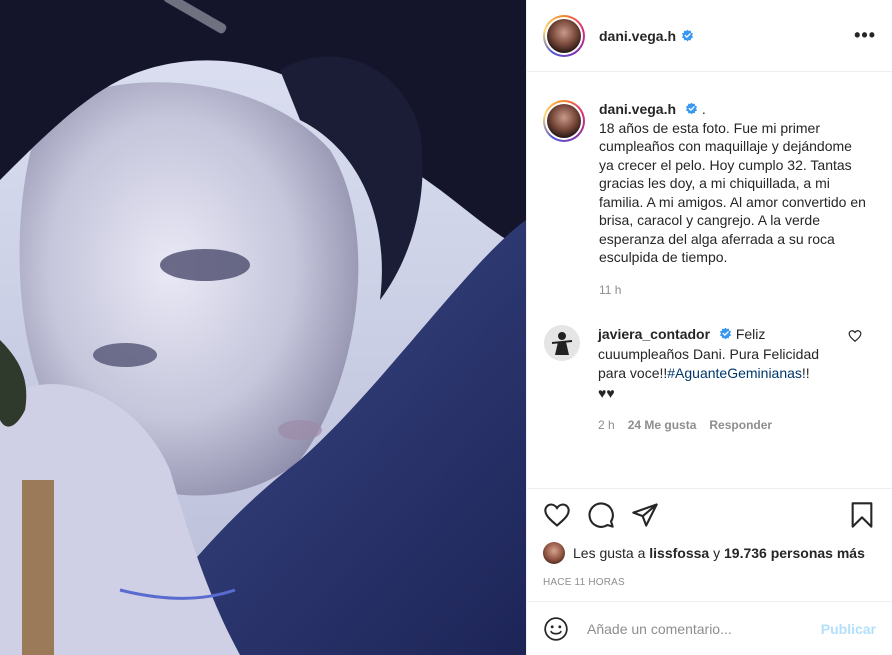 This screenshot has width=892, height=655. I want to click on heart-icon, so click(557, 515).